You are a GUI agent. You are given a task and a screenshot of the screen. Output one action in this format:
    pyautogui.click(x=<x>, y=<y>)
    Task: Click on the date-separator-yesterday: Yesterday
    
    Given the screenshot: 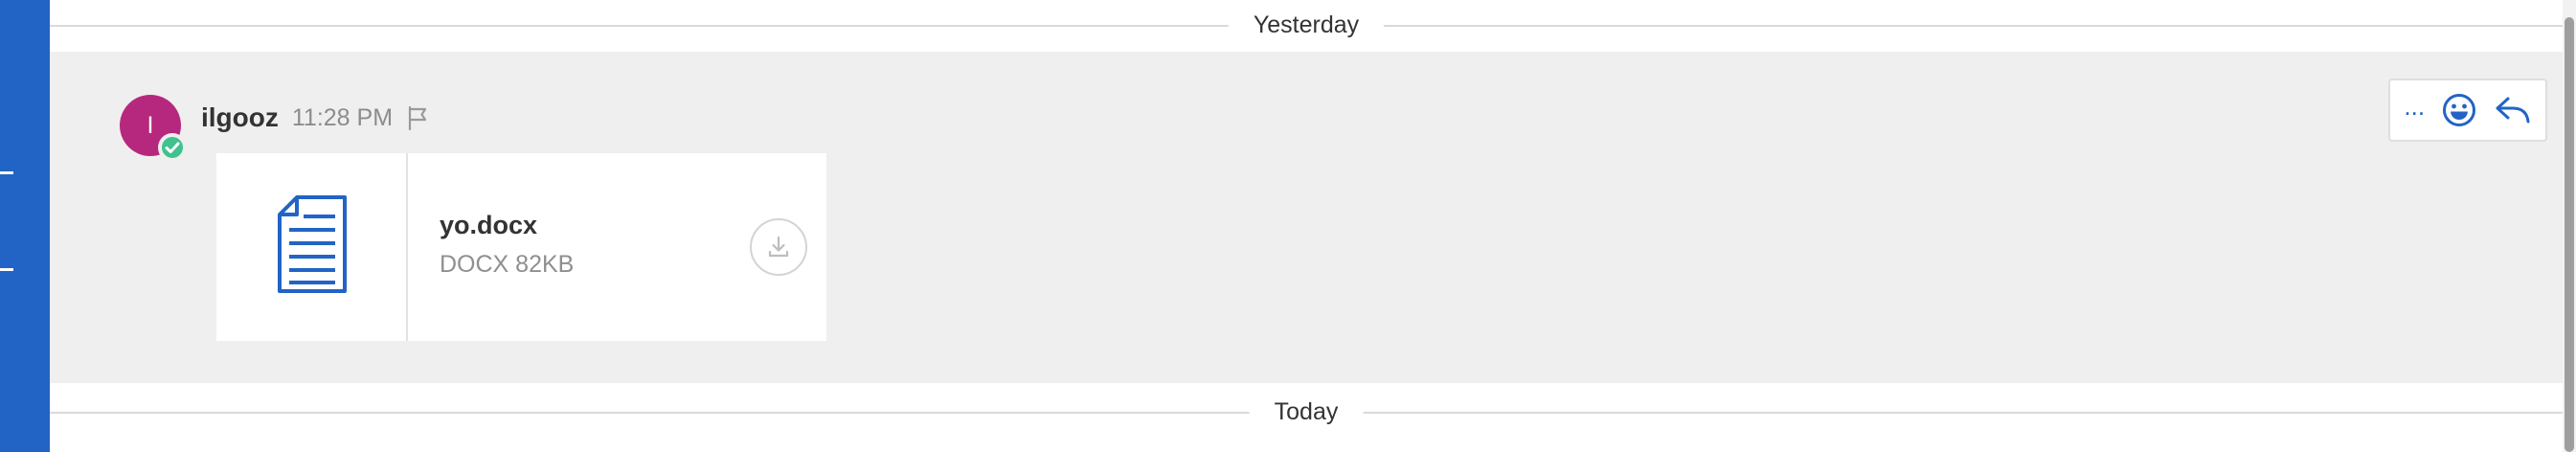 What is the action you would take?
    pyautogui.click(x=1306, y=25)
    